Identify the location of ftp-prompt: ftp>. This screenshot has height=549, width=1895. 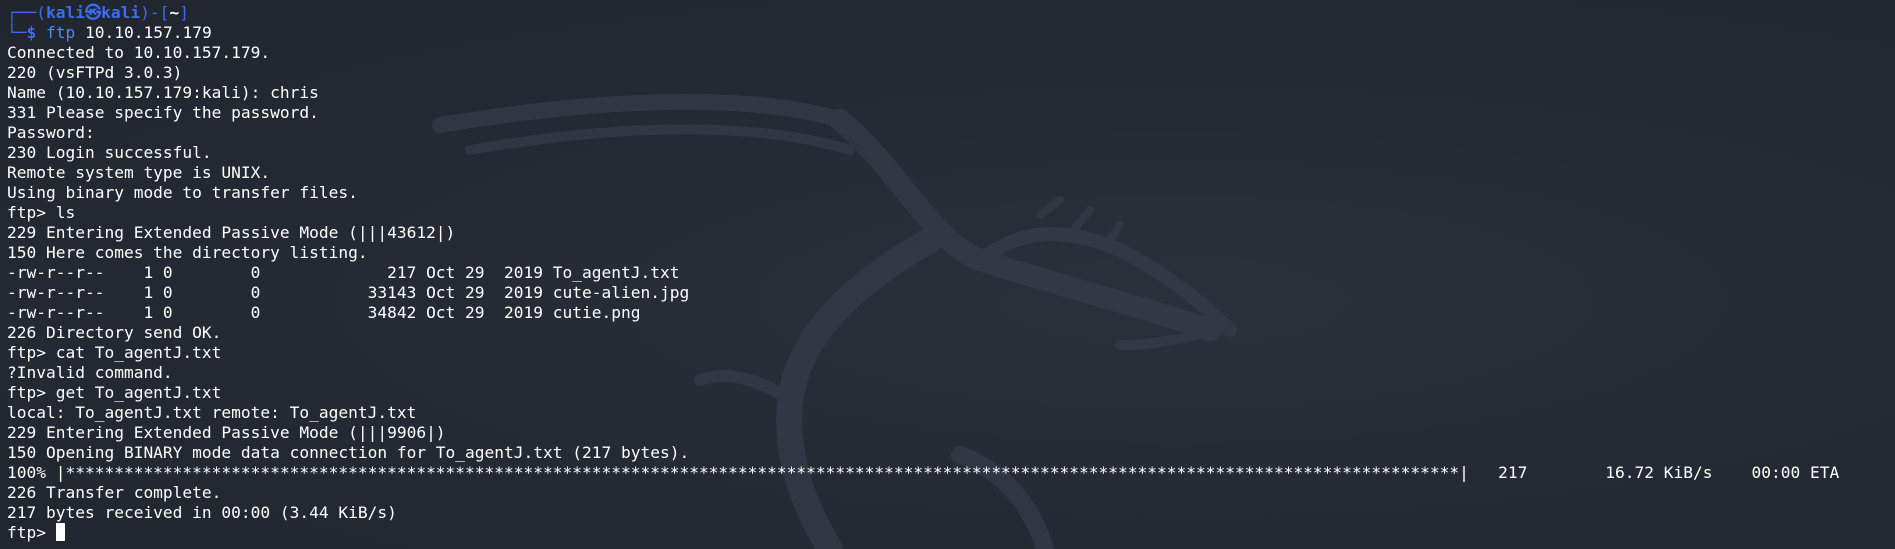
(31, 532).